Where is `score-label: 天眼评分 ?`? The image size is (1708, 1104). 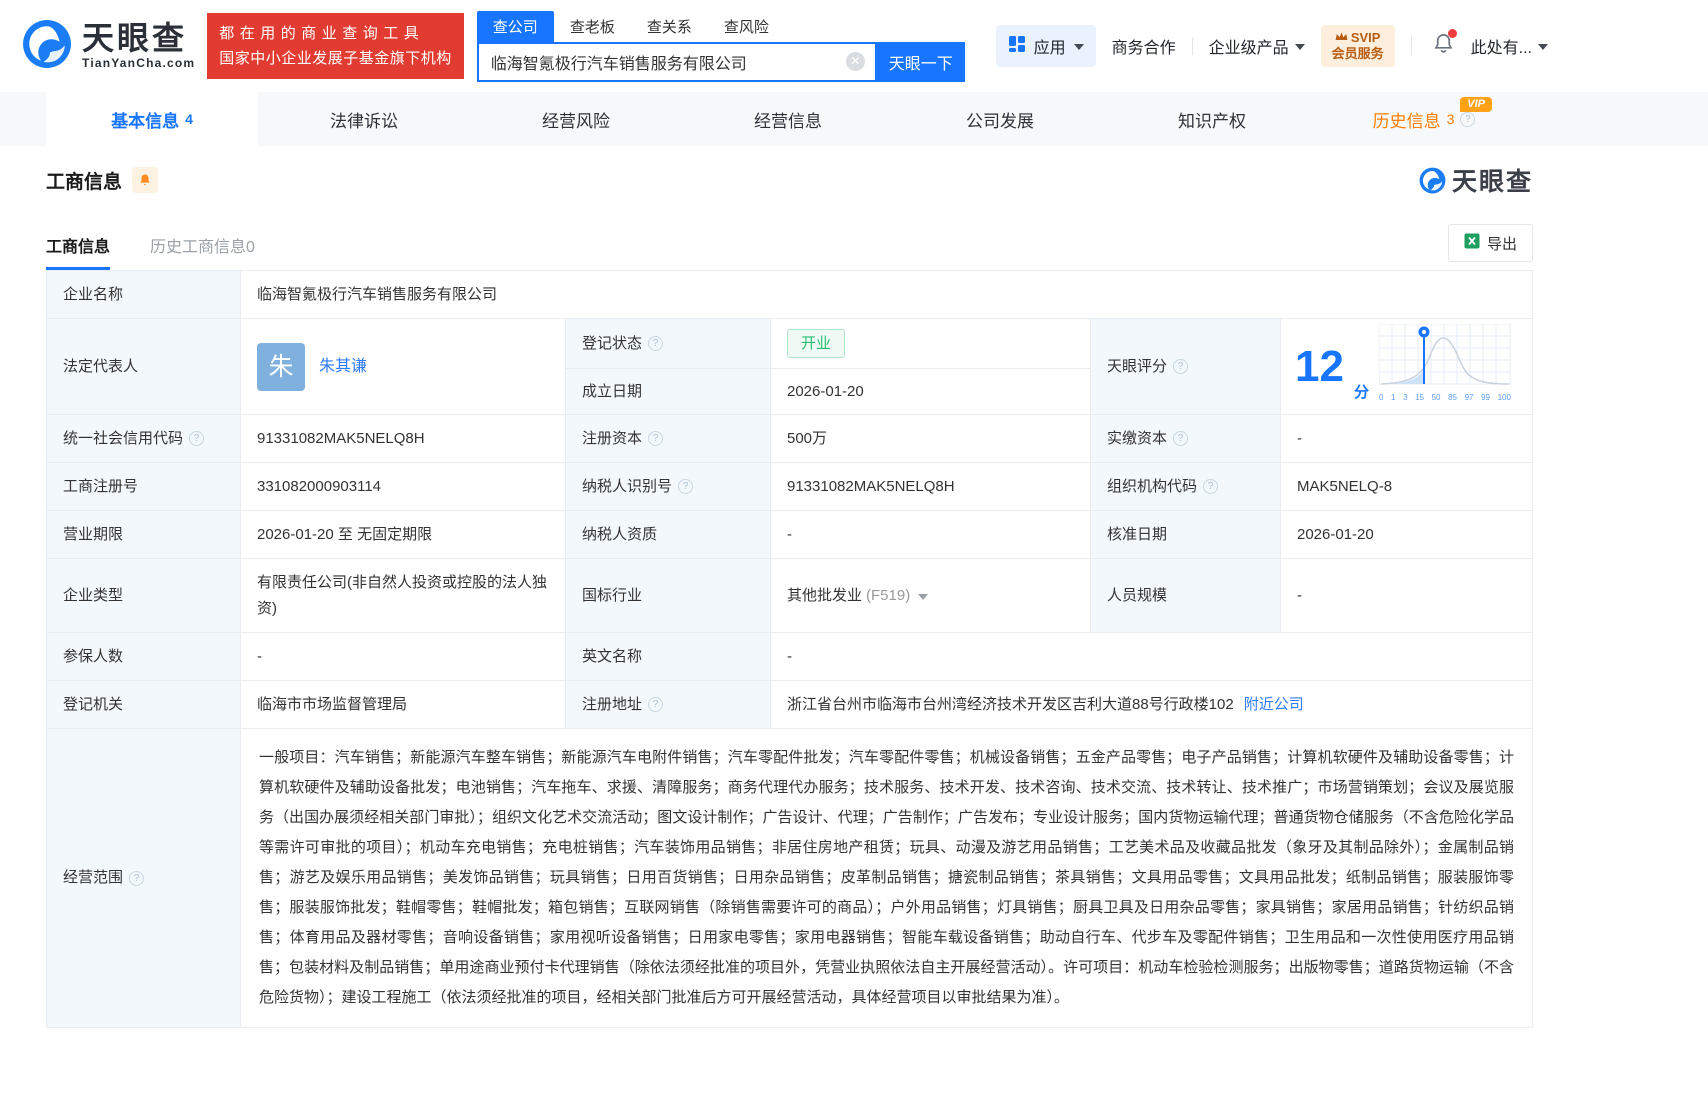
score-label: 天眼评分 ? is located at coordinates (1186, 366).